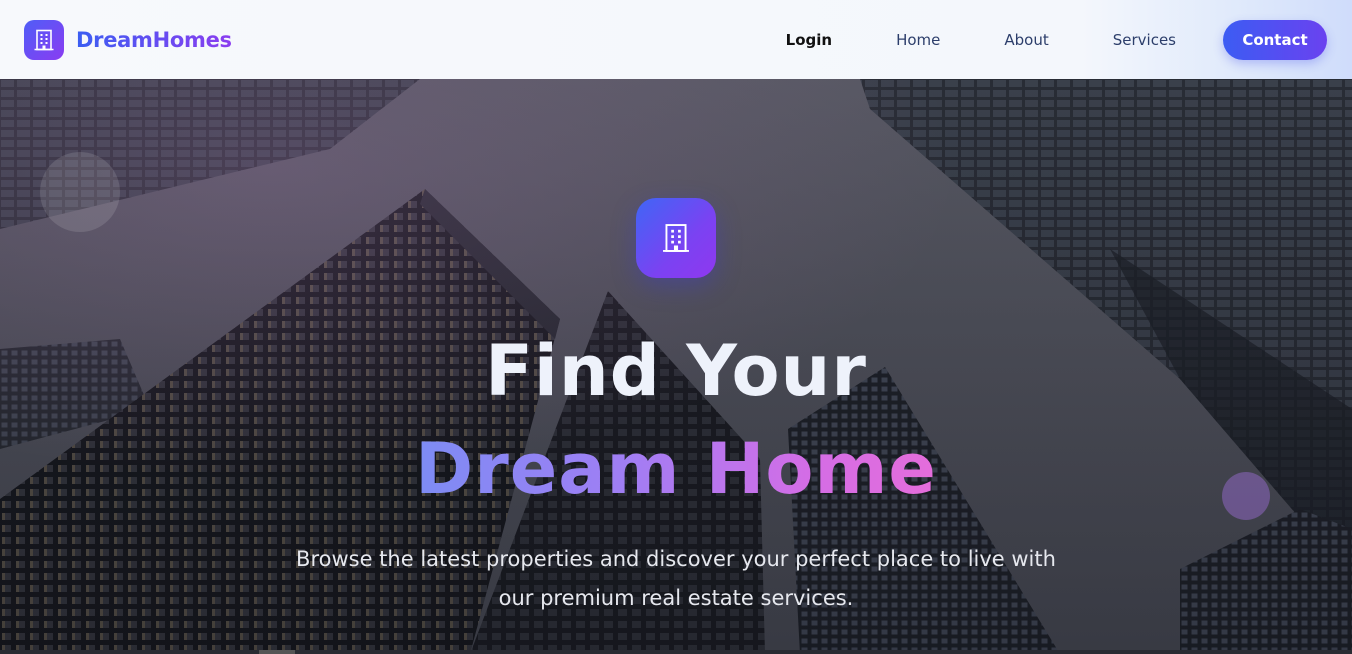 This screenshot has width=1352, height=654. Describe the element at coordinates (918, 40) in the screenshot. I see `nav-home-link: Home` at that location.